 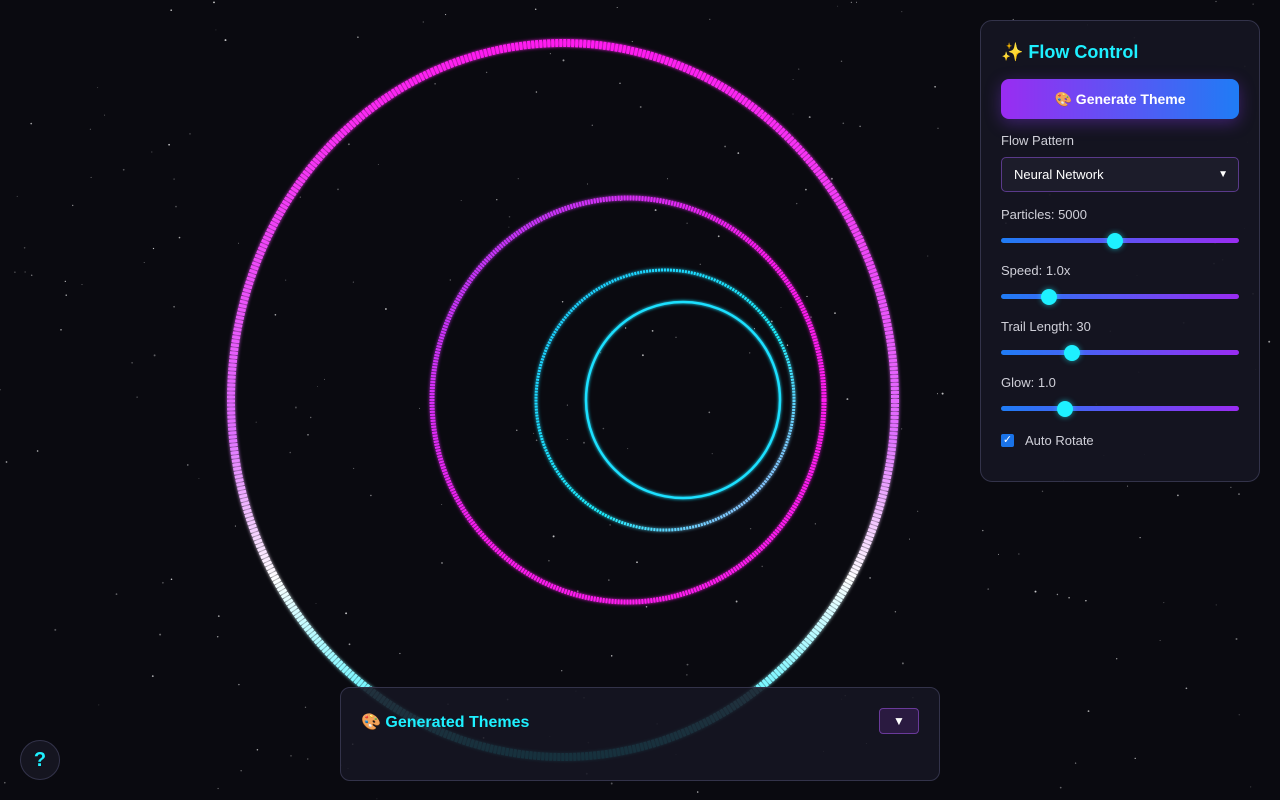 I want to click on slider-label: Speed: 1.0x, so click(x=1036, y=270).